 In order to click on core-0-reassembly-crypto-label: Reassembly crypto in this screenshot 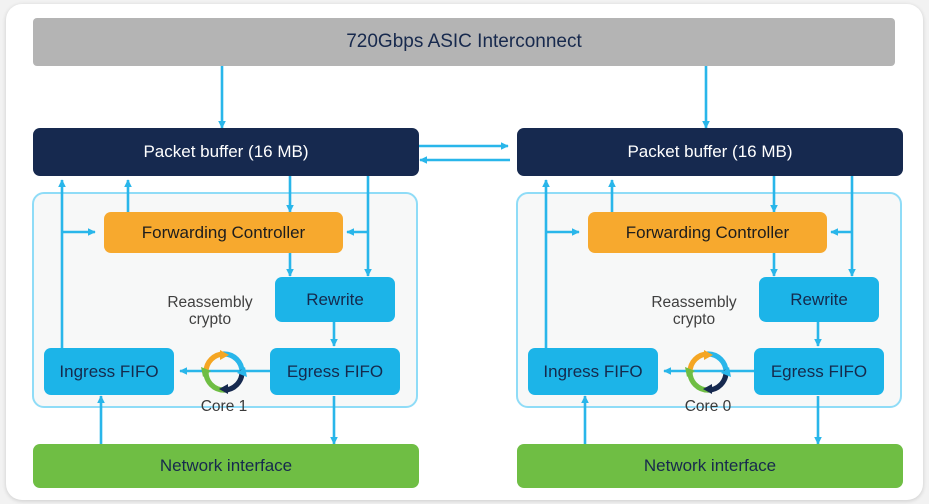, I will do `click(694, 311)`.